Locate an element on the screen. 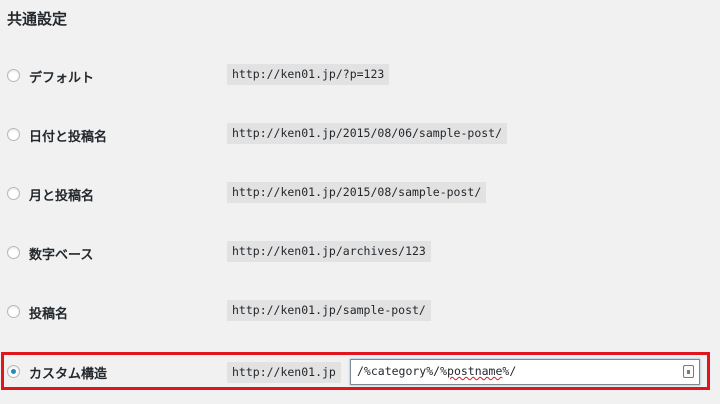  date-and-name-example-url: http://ken01.jp/2015/08/06/sample-post/ is located at coordinates (367, 133).